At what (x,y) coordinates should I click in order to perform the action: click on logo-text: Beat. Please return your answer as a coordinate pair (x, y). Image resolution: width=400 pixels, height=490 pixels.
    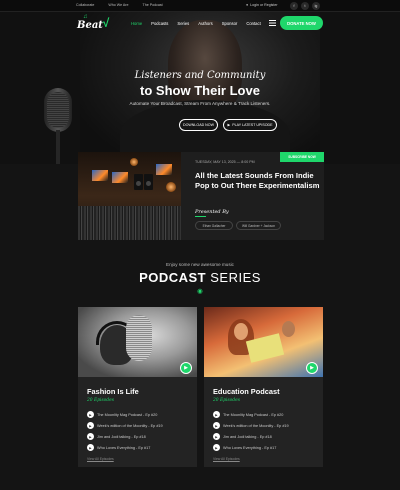
    Looking at the image, I should click on (90, 25).